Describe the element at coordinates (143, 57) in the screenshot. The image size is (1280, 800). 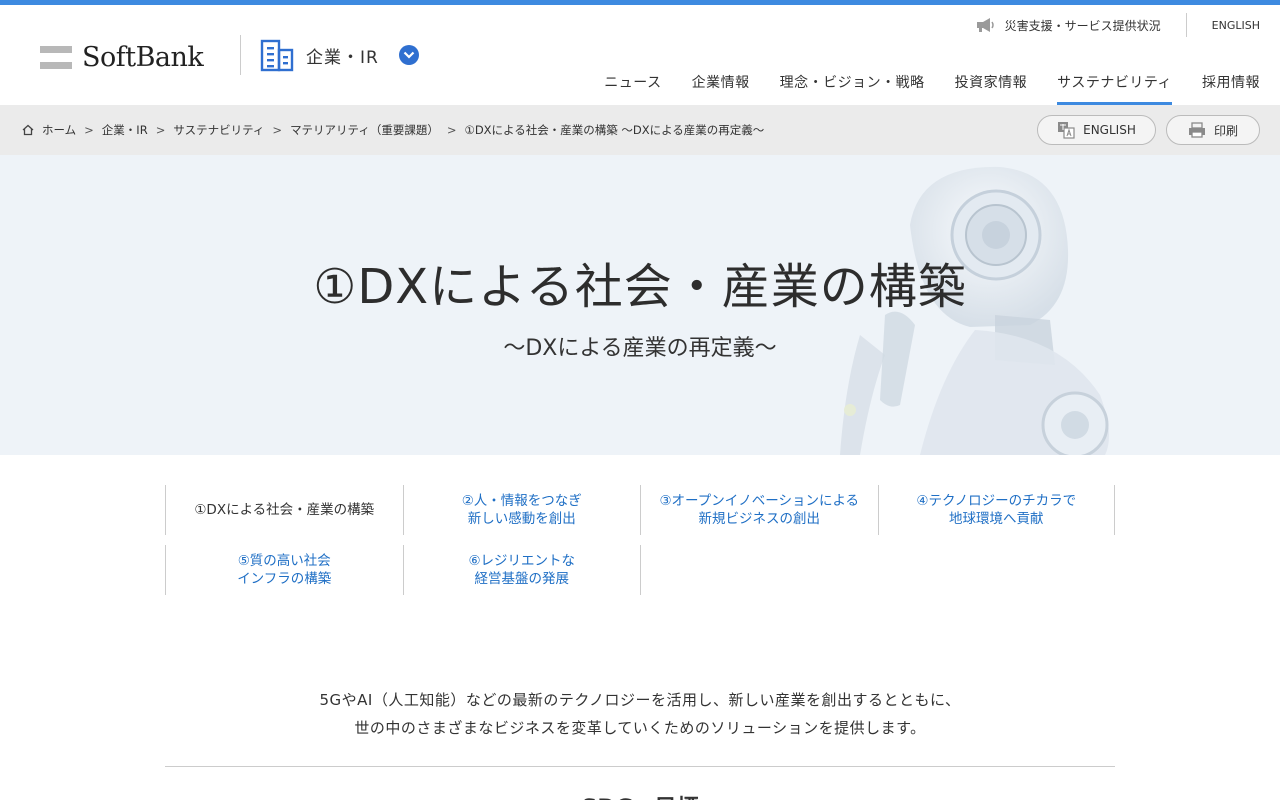
I see `logo-text: SoftBank` at that location.